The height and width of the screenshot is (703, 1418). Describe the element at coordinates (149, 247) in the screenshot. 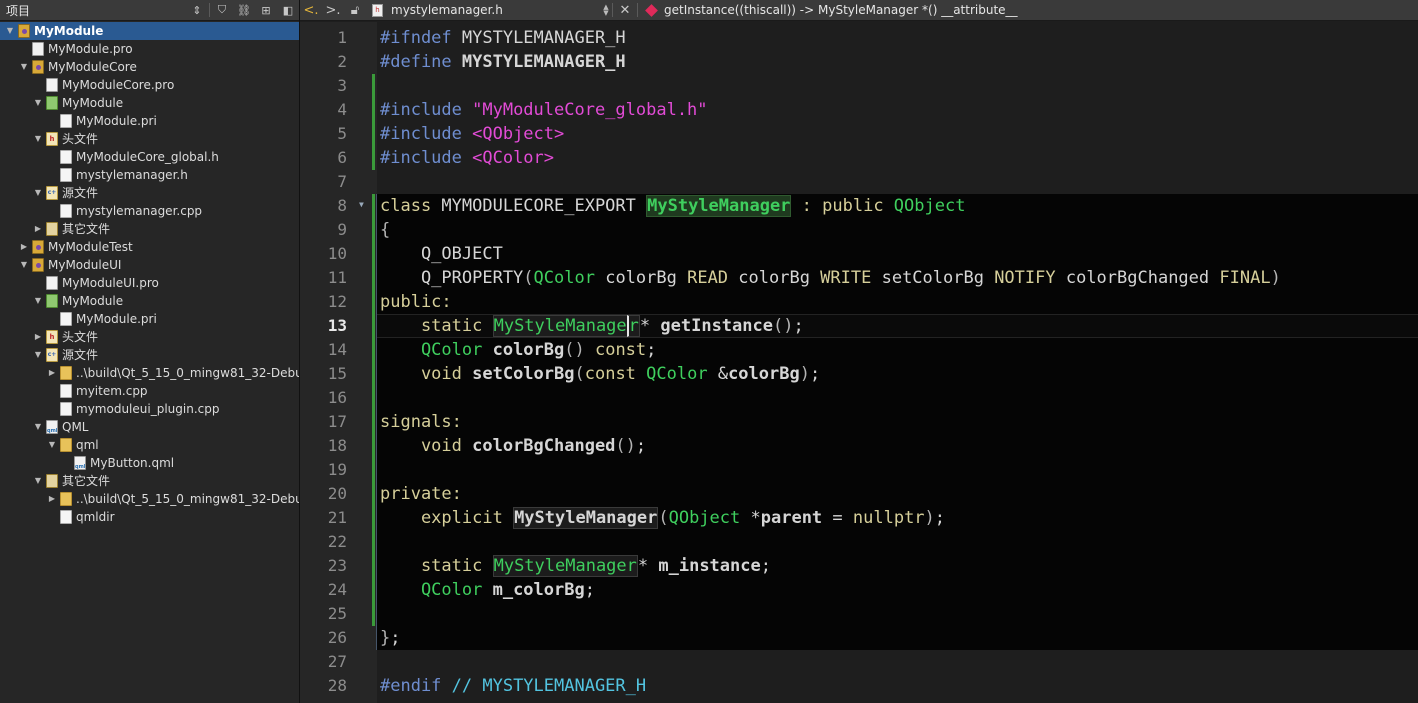

I see `tree-item: ▶ MyModuleTest` at that location.